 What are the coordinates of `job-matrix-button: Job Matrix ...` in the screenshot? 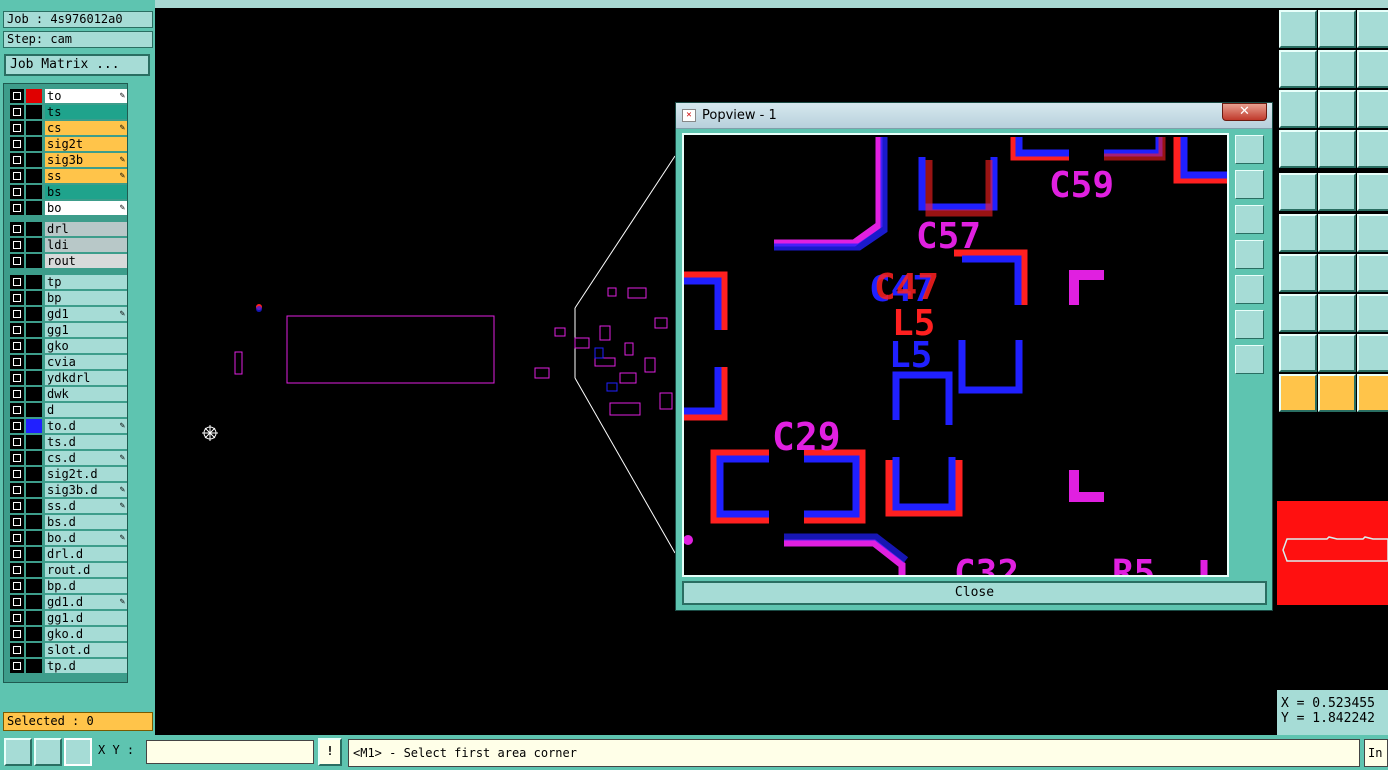 It's located at (77, 65).